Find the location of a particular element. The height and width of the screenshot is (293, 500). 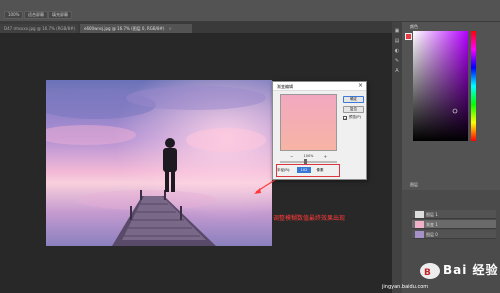

character-icon: A is located at coordinates (397, 71).